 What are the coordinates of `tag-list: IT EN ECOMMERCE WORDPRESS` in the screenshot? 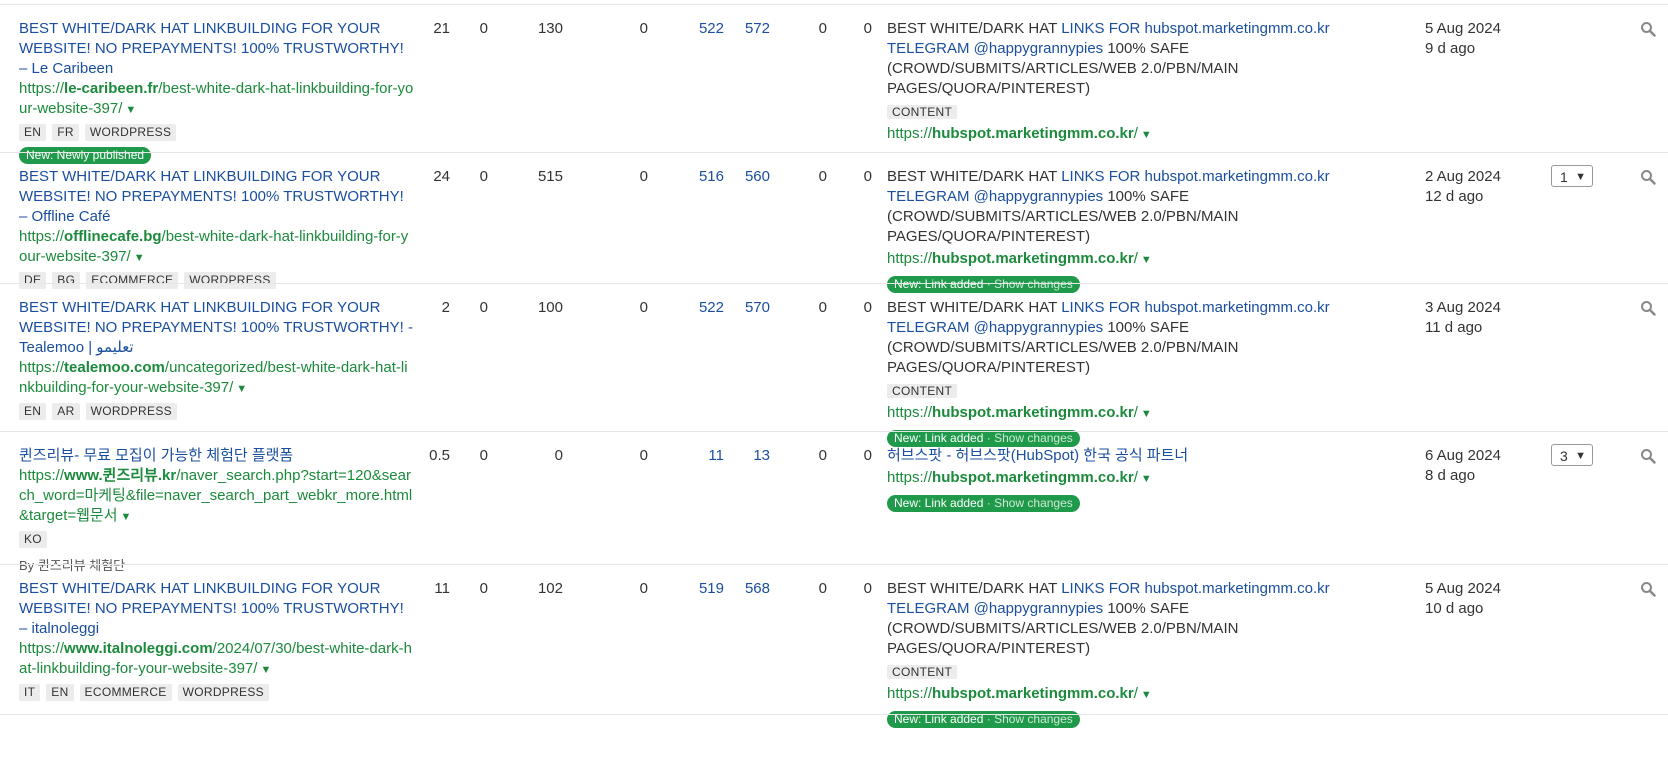 It's located at (216, 692).